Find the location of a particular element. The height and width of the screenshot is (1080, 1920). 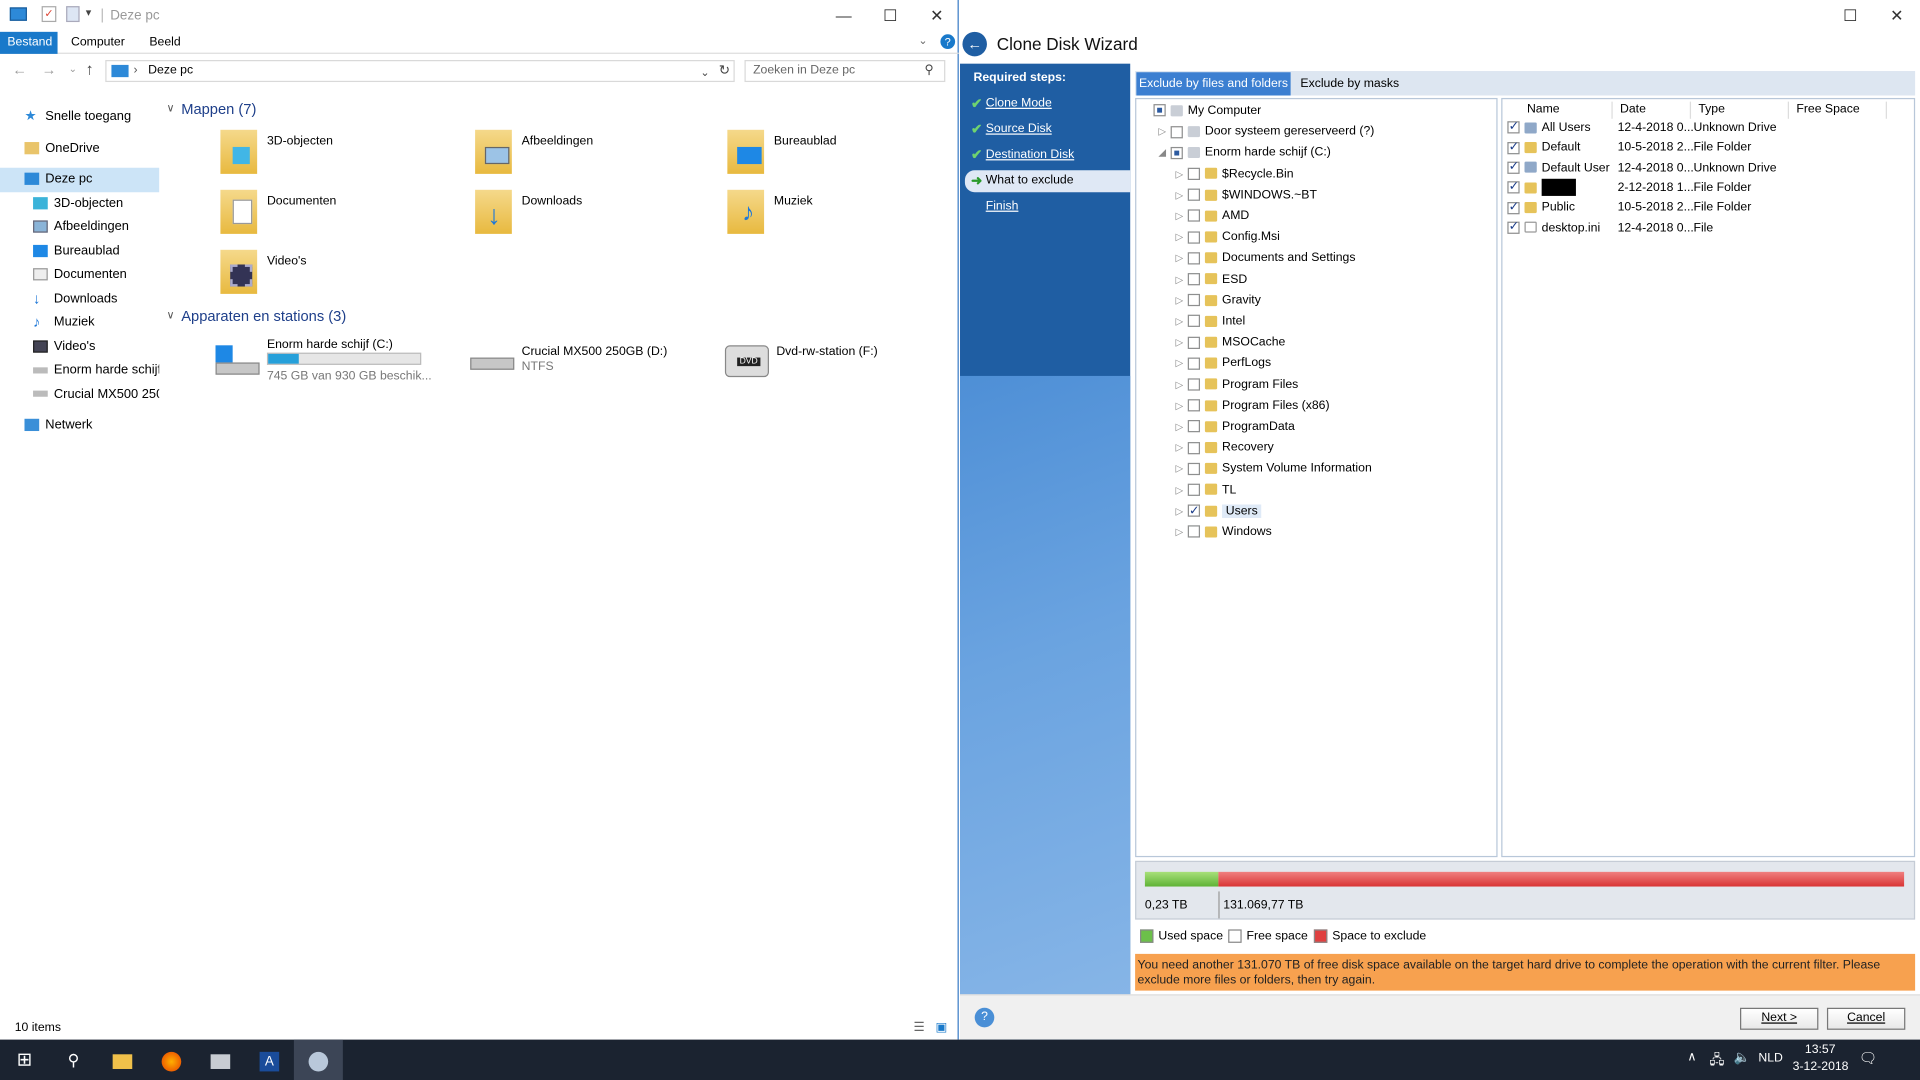

tab-exclude-by-files: Exclude by files and folders is located at coordinates (1213, 84).